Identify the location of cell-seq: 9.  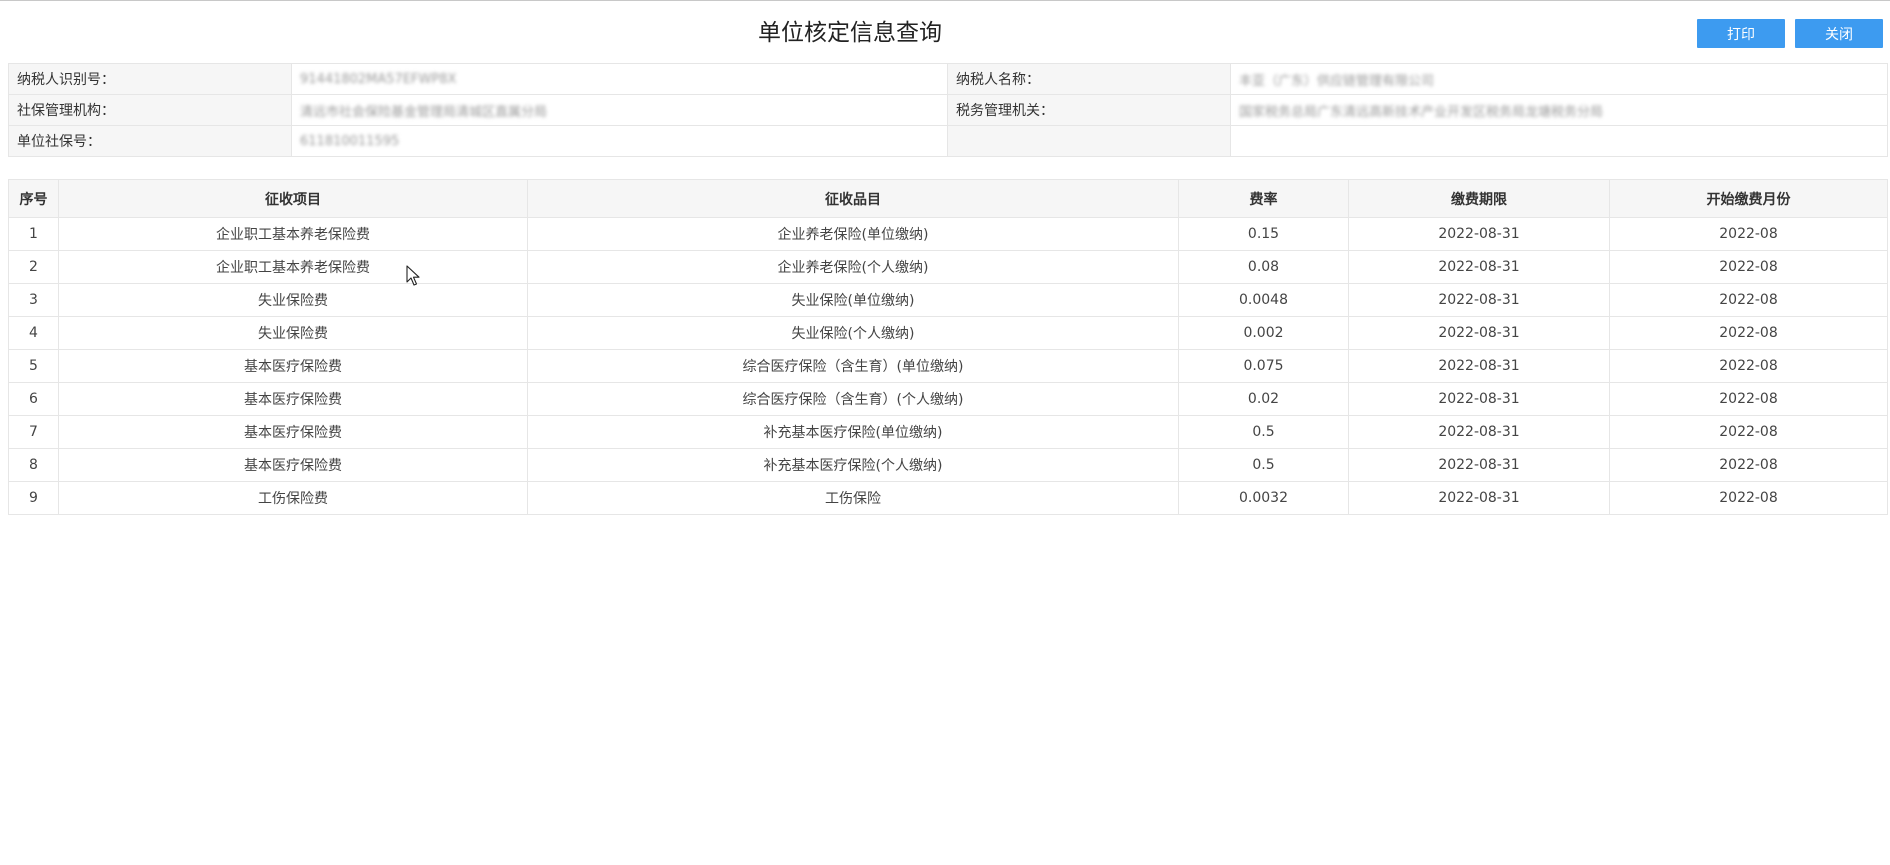
(33, 498).